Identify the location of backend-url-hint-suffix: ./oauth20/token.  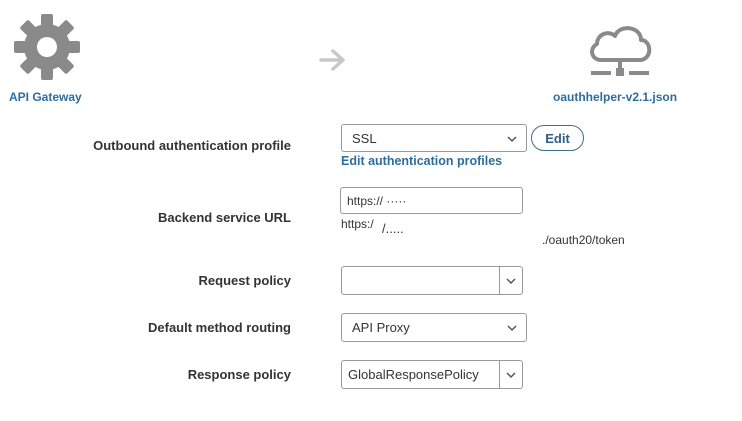
(583, 240).